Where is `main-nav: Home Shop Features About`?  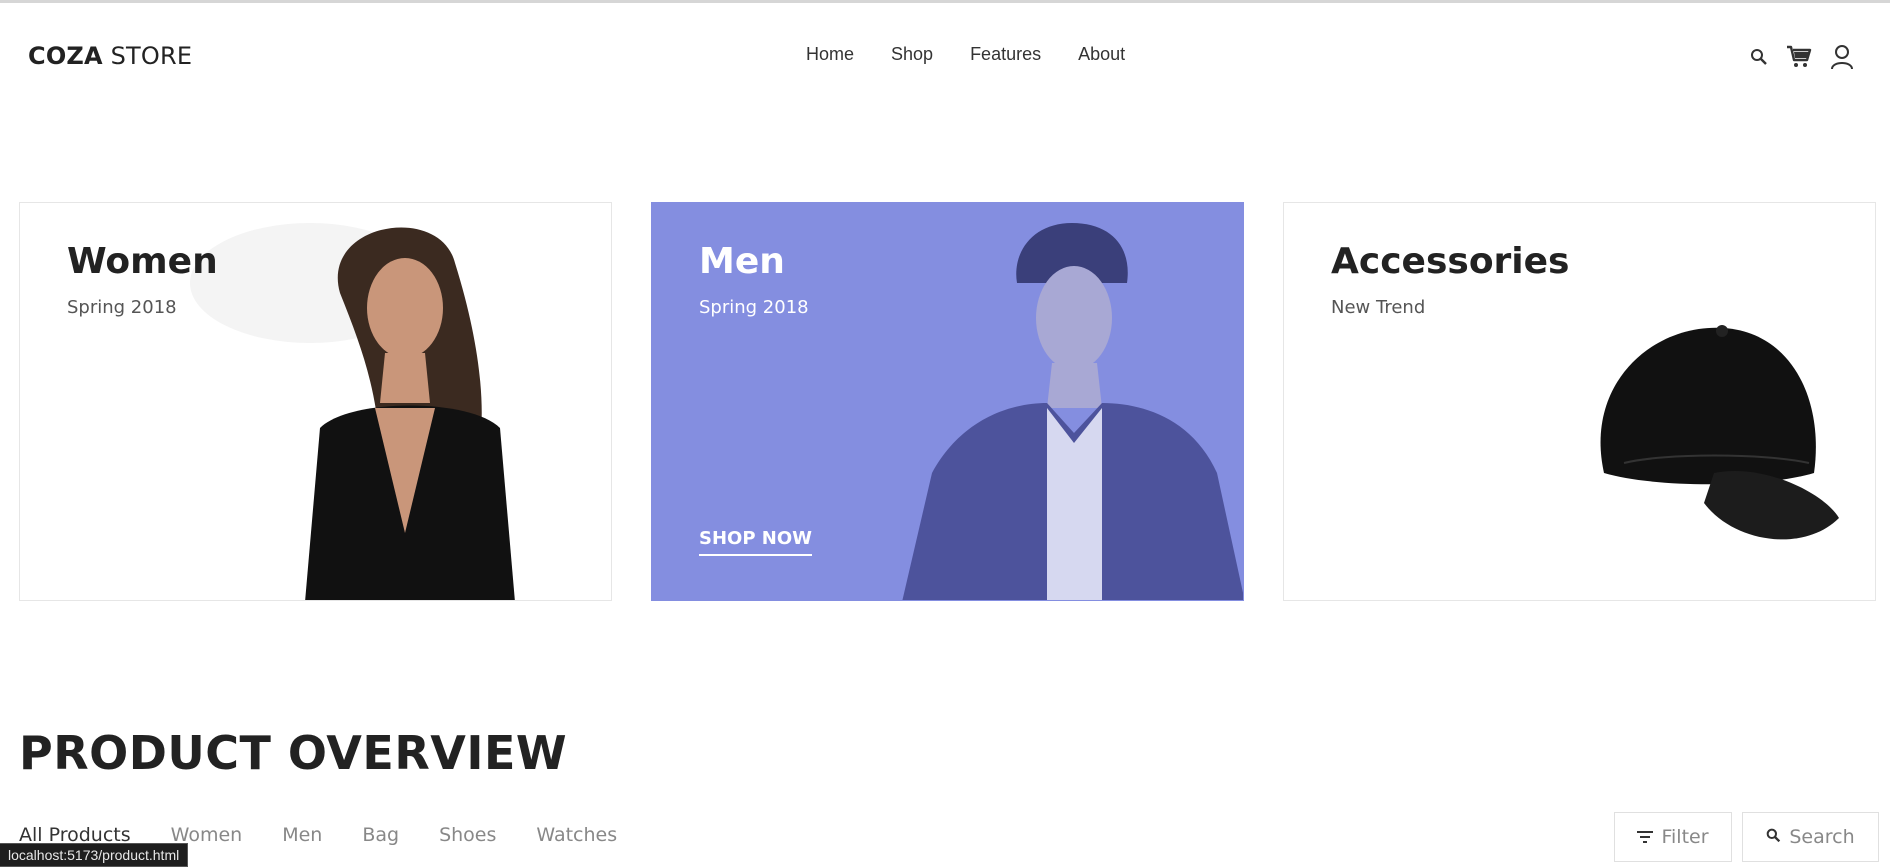
main-nav: Home Shop Features About is located at coordinates (984, 54).